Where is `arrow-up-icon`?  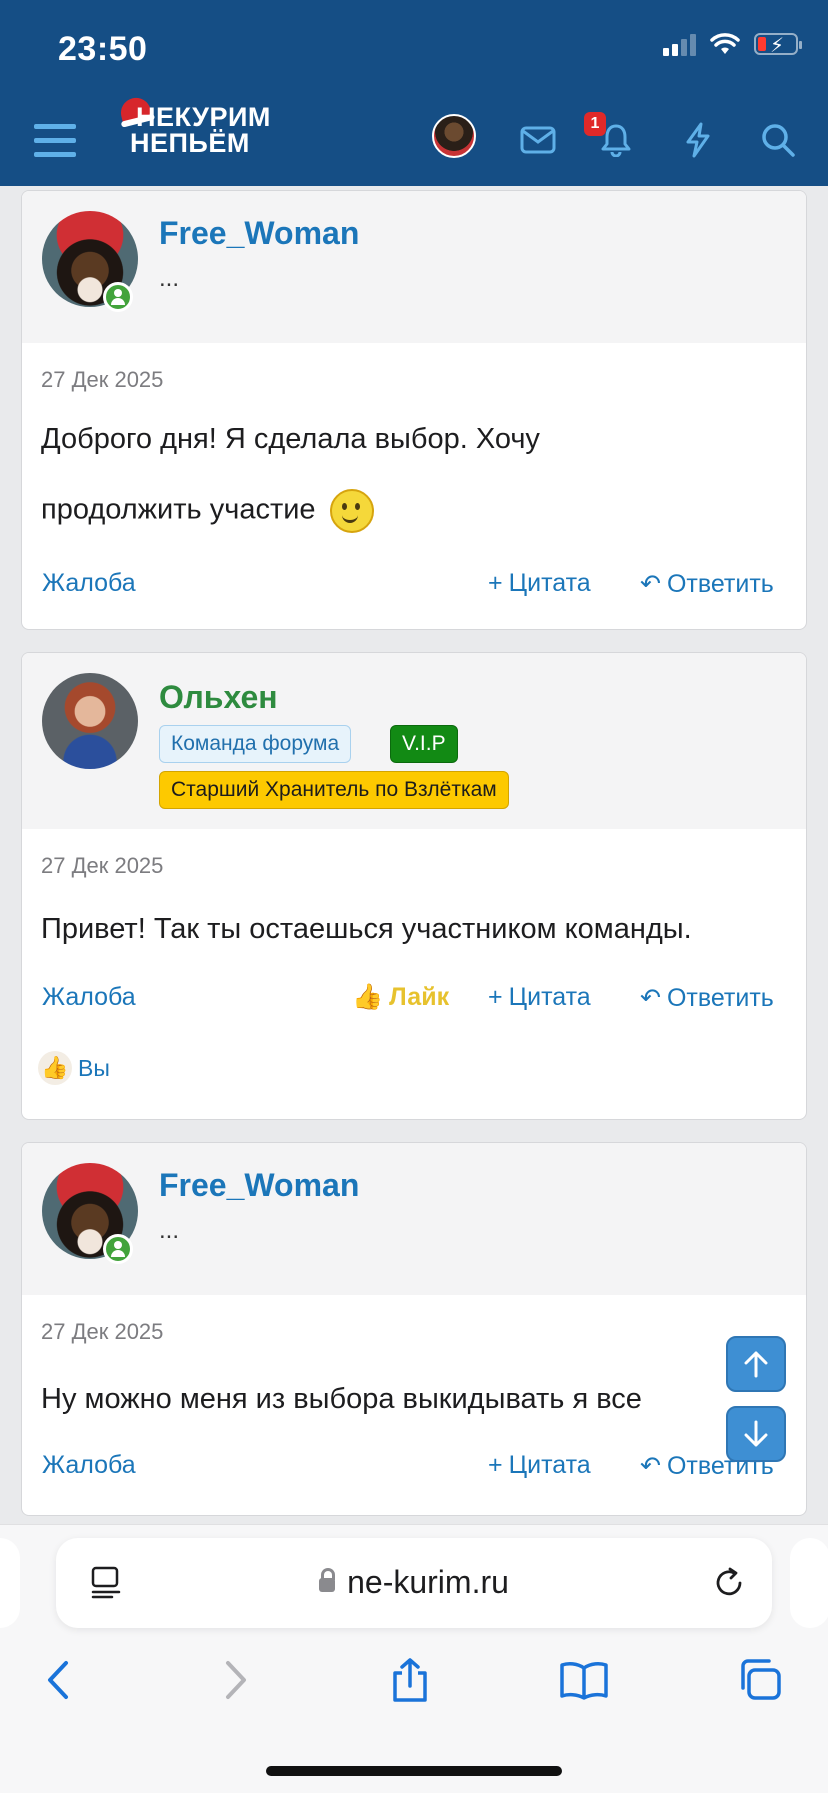
arrow-up-icon is located at coordinates (756, 1364).